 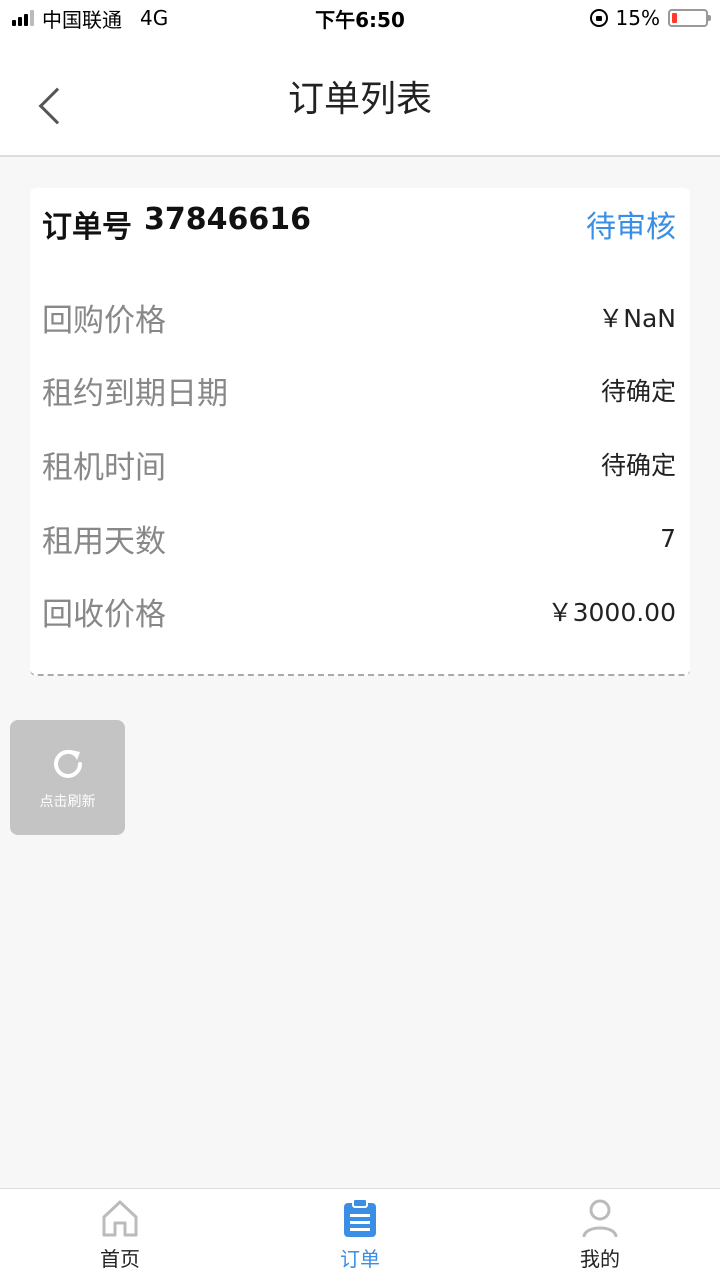 What do you see at coordinates (360, 1259) in the screenshot?
I see `tab-orders-label: 订单` at bounding box center [360, 1259].